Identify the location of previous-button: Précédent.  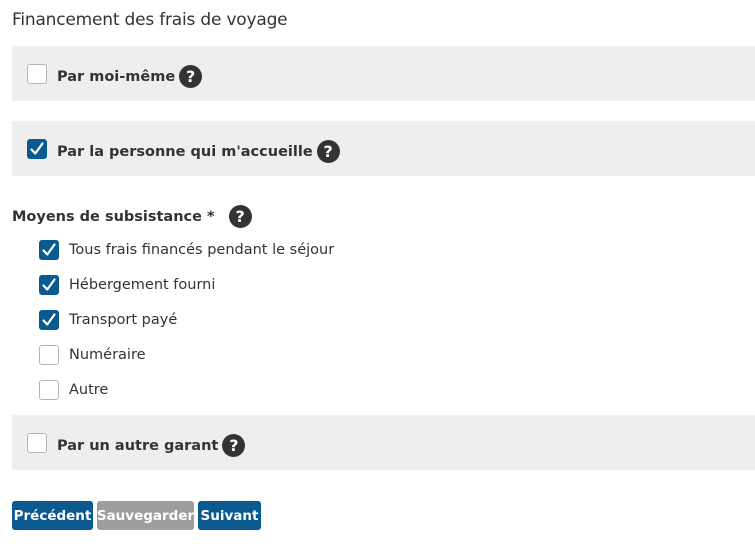
(52, 515).